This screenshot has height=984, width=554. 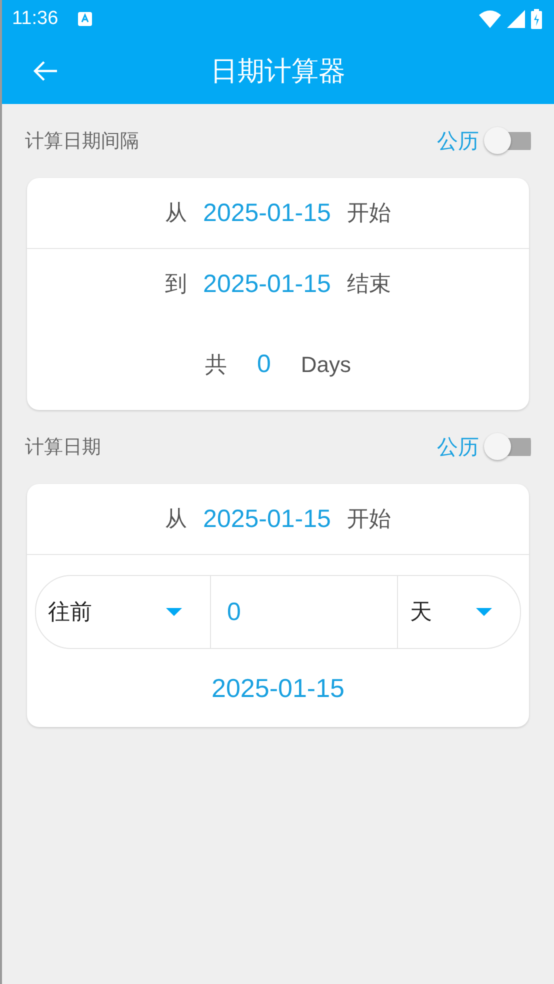 What do you see at coordinates (123, 612) in the screenshot?
I see `direction-dropdown: 往前` at bounding box center [123, 612].